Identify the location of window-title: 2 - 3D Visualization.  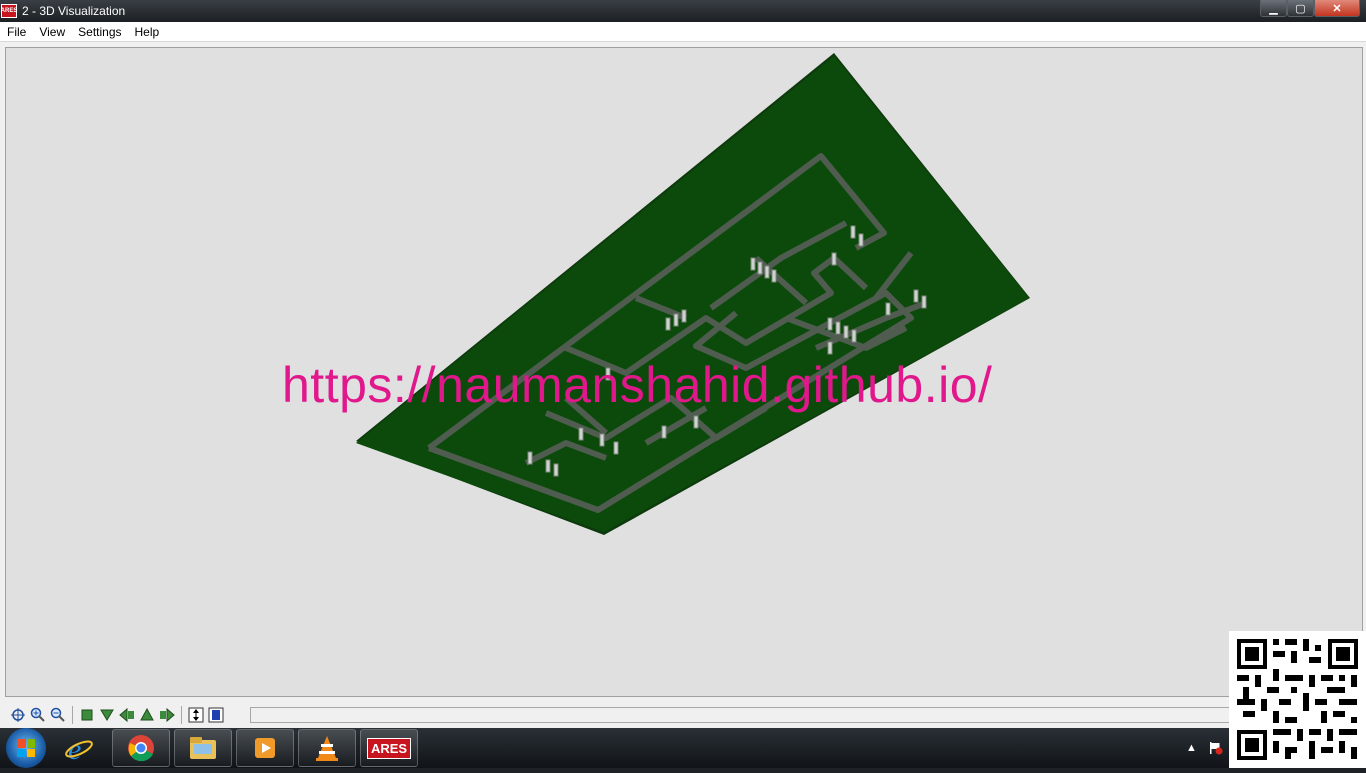
(74, 11).